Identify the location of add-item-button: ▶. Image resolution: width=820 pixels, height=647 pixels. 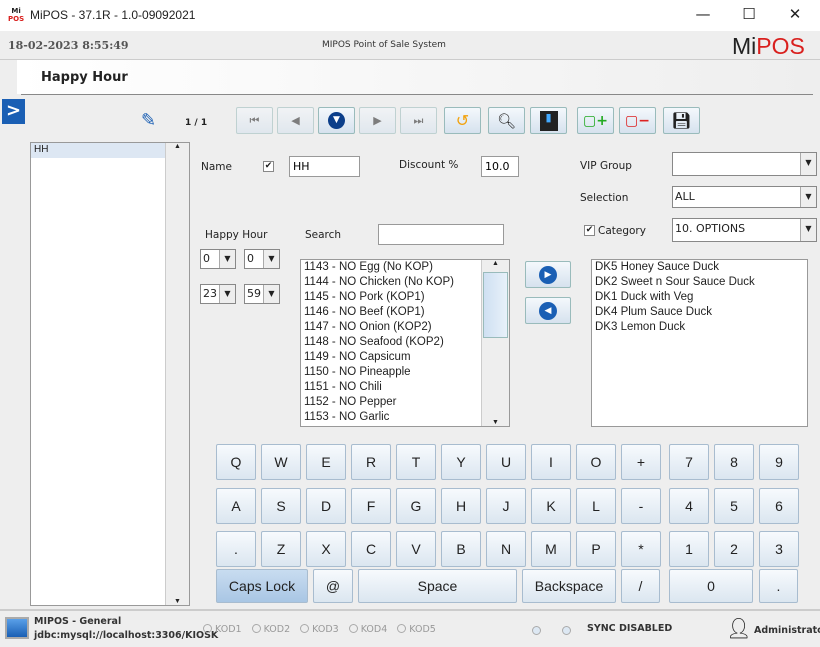
(548, 274).